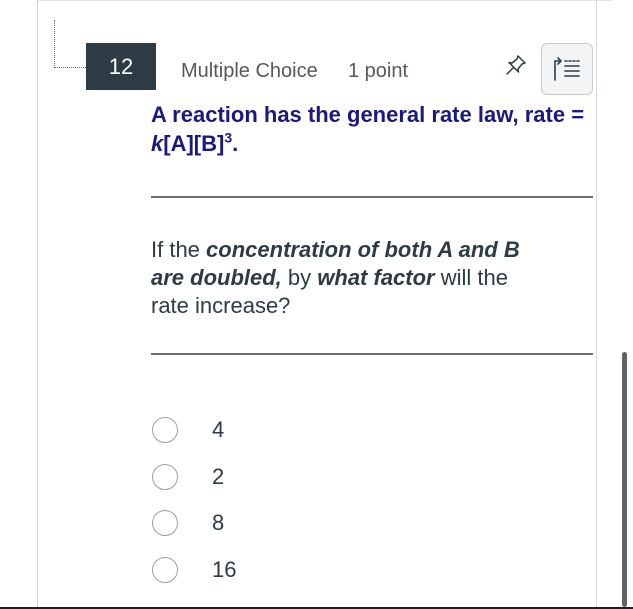  Describe the element at coordinates (372, 197) in the screenshot. I see `divider-top` at that location.